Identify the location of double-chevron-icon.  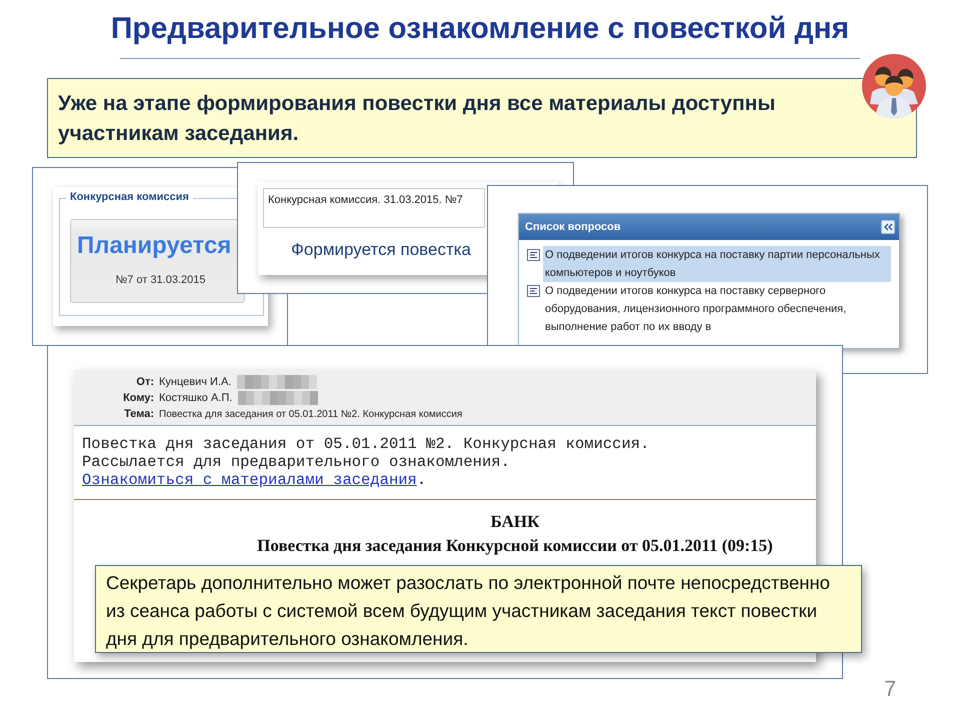
(888, 227).